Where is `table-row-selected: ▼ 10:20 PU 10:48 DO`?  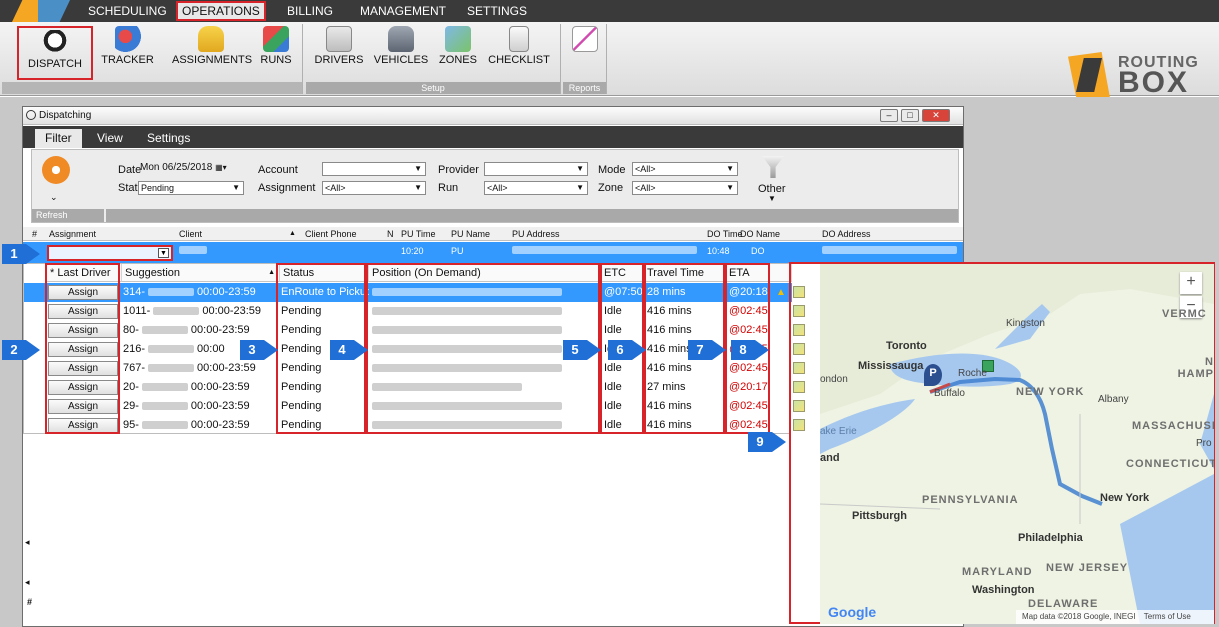
table-row-selected: ▼ 10:20 PU 10:48 DO is located at coordinates (493, 253).